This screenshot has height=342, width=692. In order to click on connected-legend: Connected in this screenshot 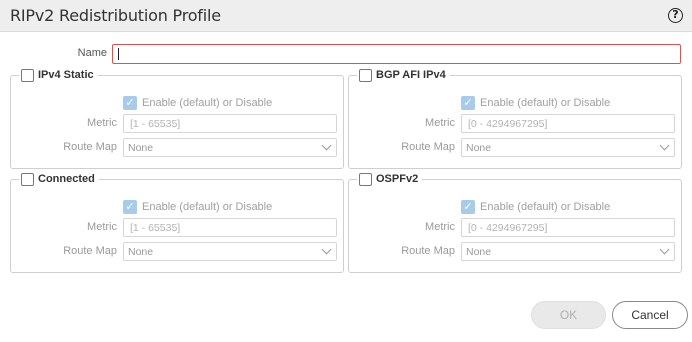, I will do `click(59, 179)`.